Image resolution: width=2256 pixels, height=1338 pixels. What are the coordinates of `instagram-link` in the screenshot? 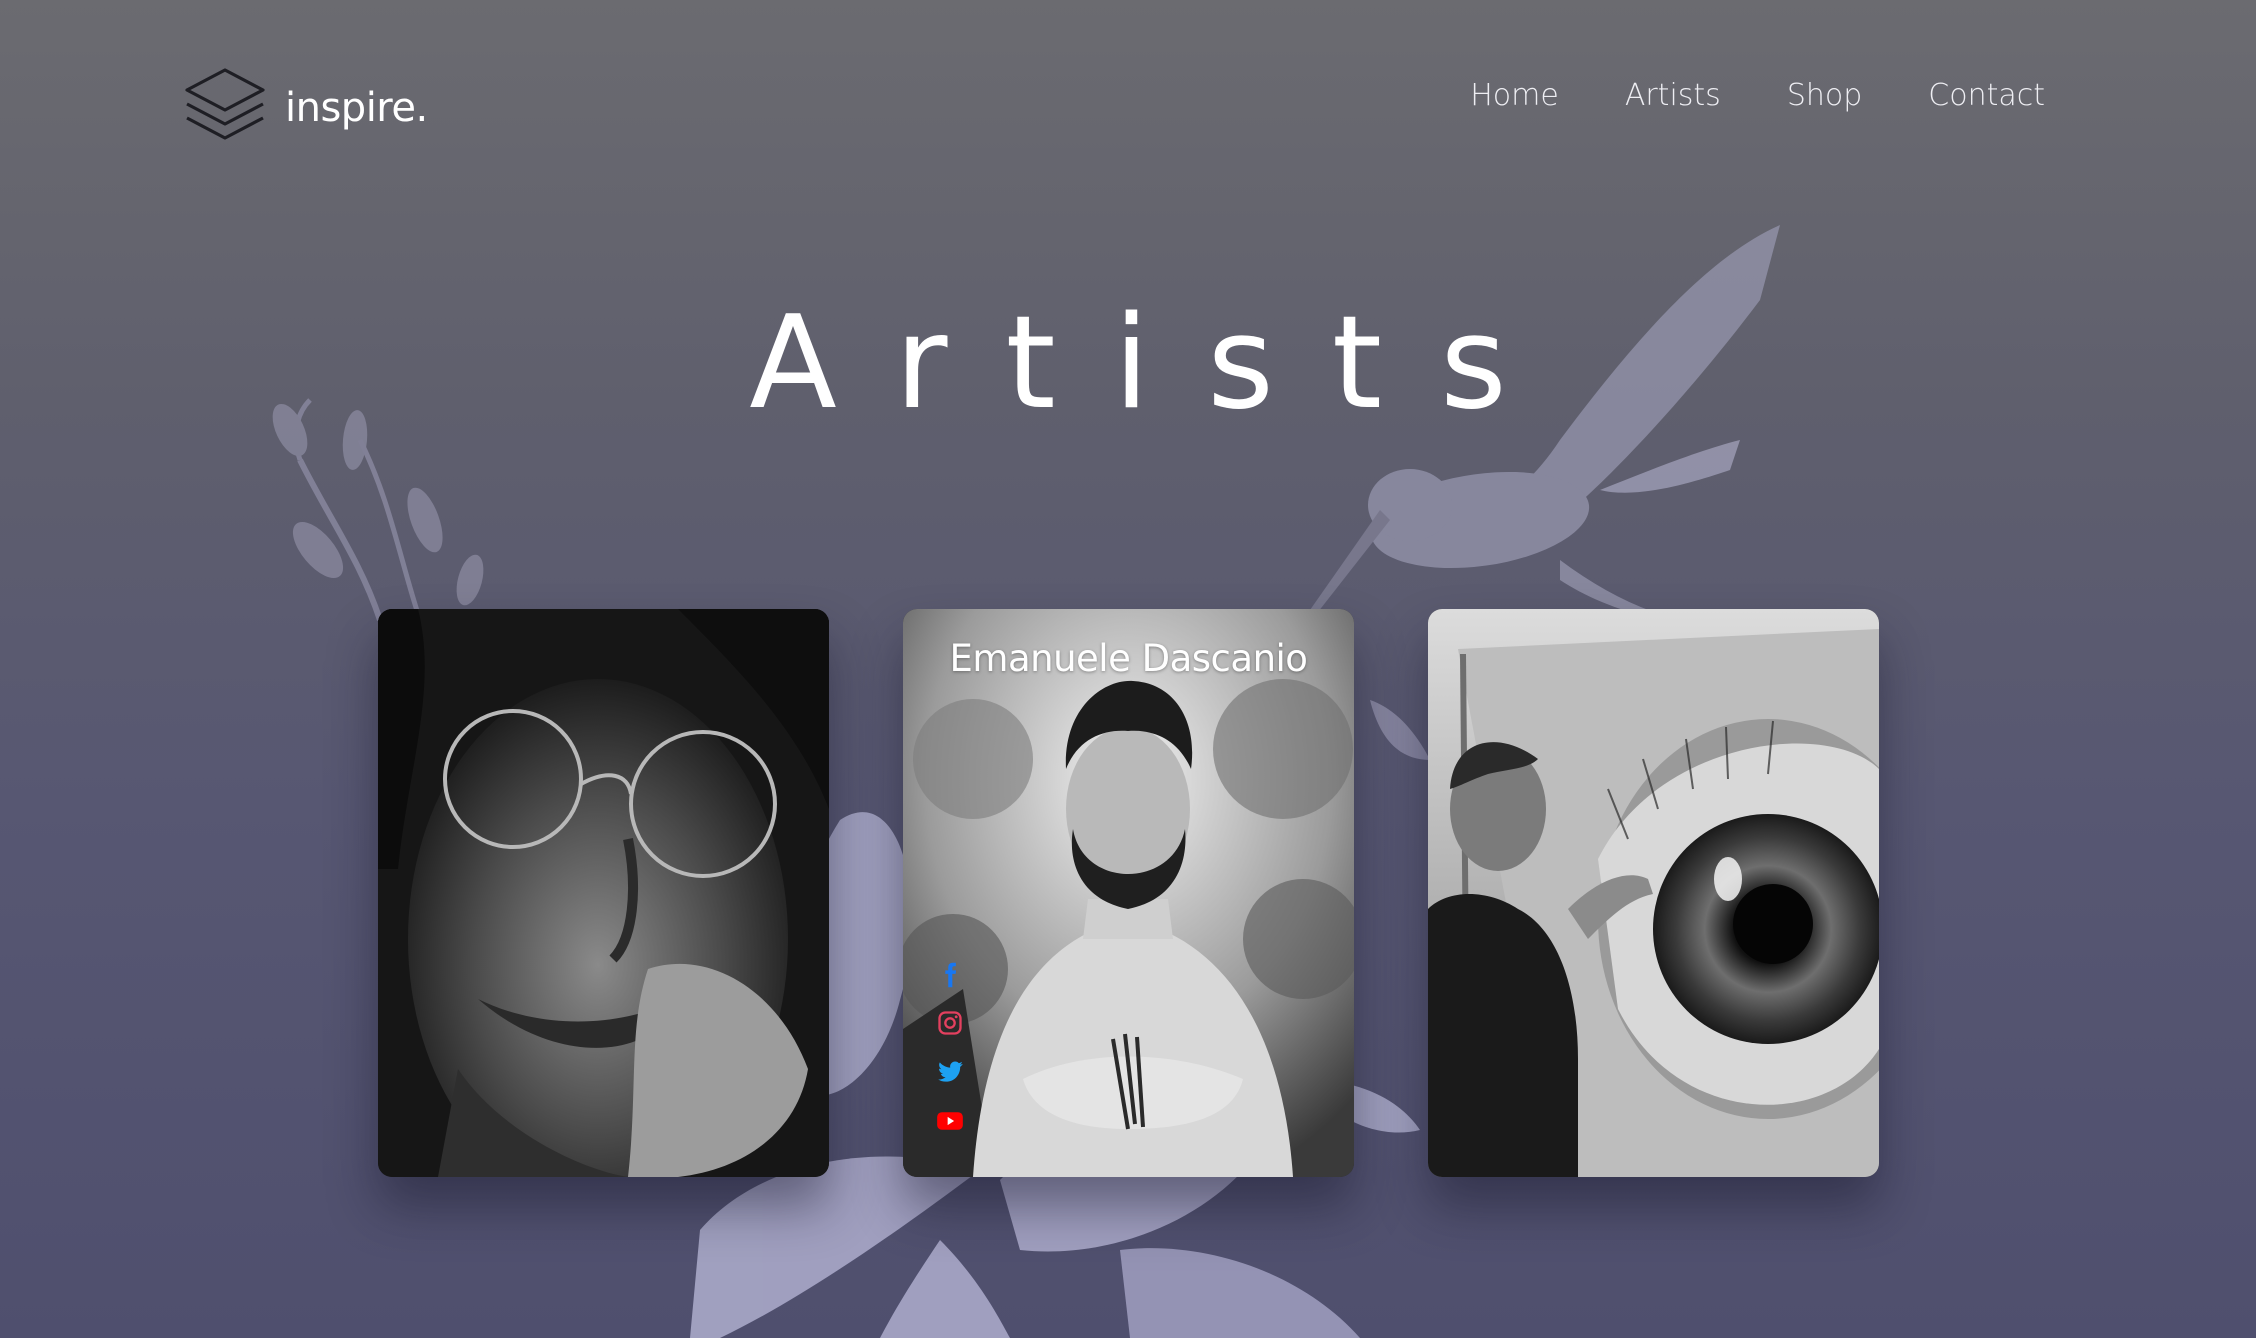 It's located at (950, 1023).